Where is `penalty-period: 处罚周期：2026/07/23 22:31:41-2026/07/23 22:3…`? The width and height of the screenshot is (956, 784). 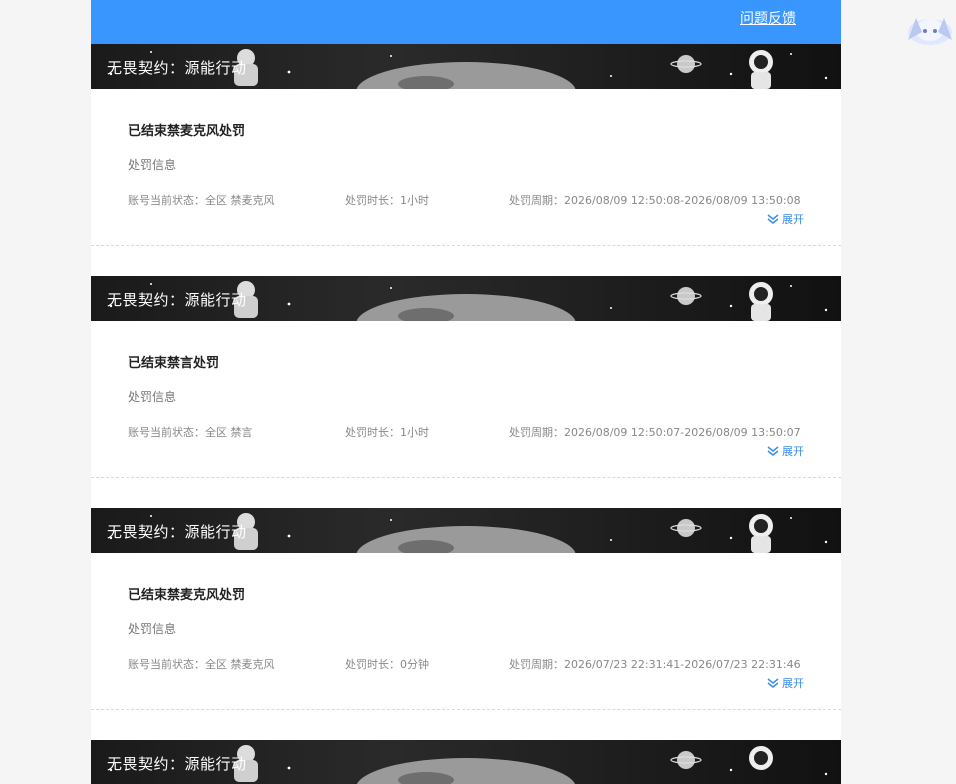
penalty-period: 处罚周期：2026/07/23 22:31:41-2026/07/23 22:3… is located at coordinates (655, 664).